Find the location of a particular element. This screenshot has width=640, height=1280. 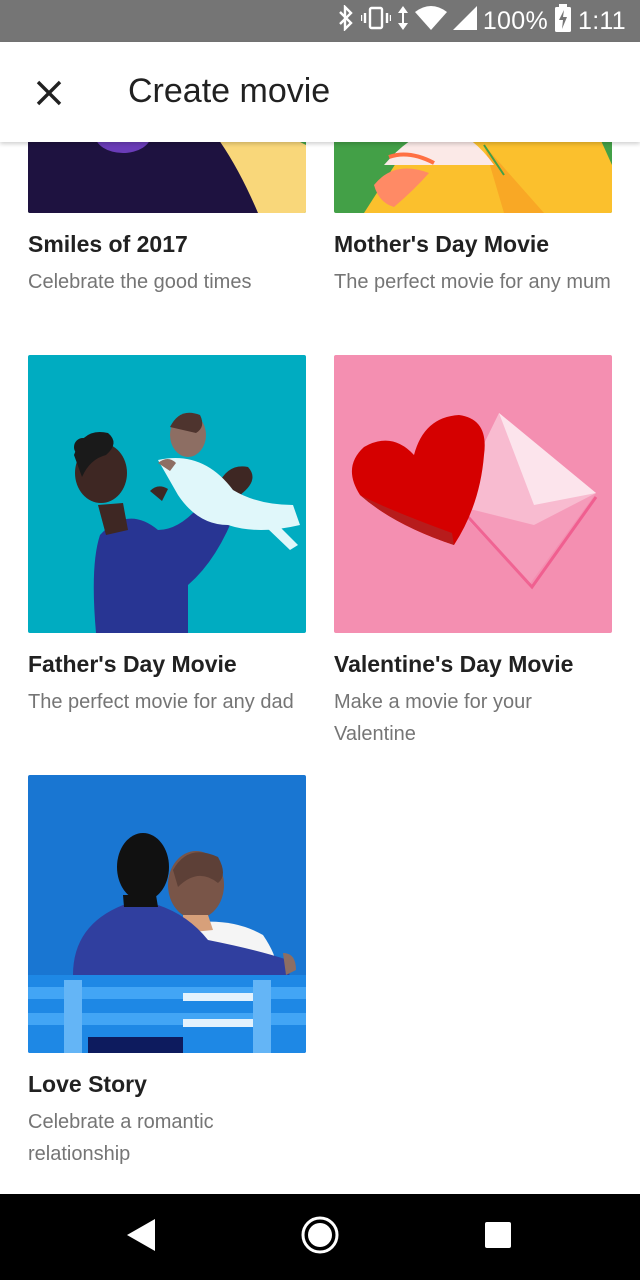

navigation-bar is located at coordinates (320, 1237).